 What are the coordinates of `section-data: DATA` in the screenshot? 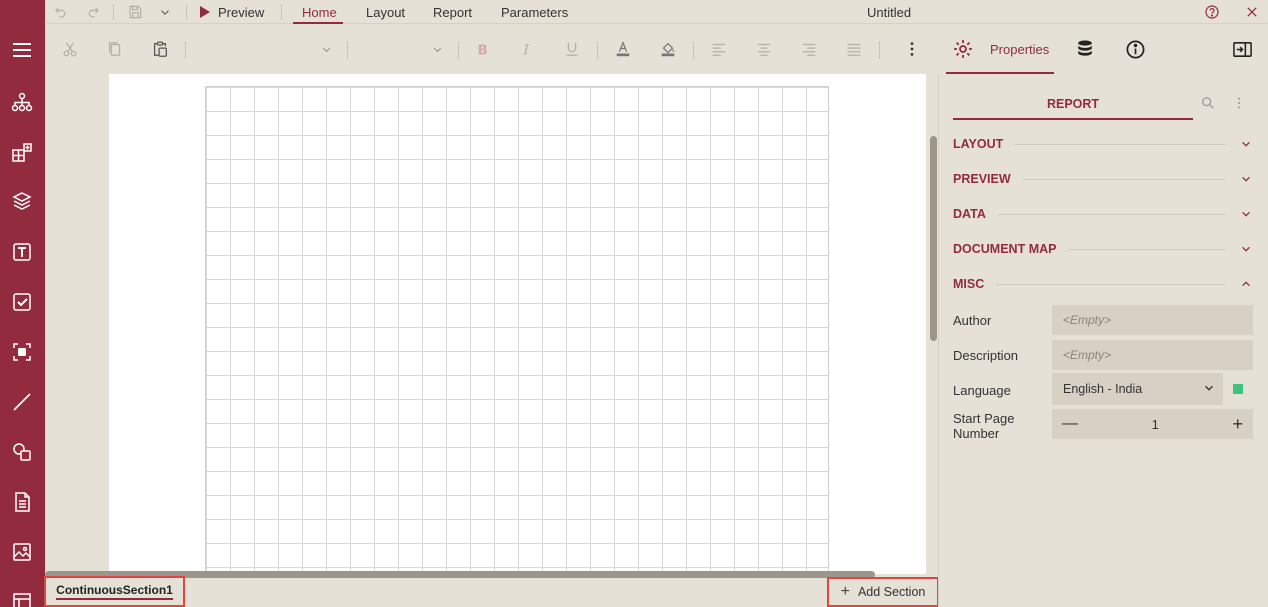 It's located at (1103, 214).